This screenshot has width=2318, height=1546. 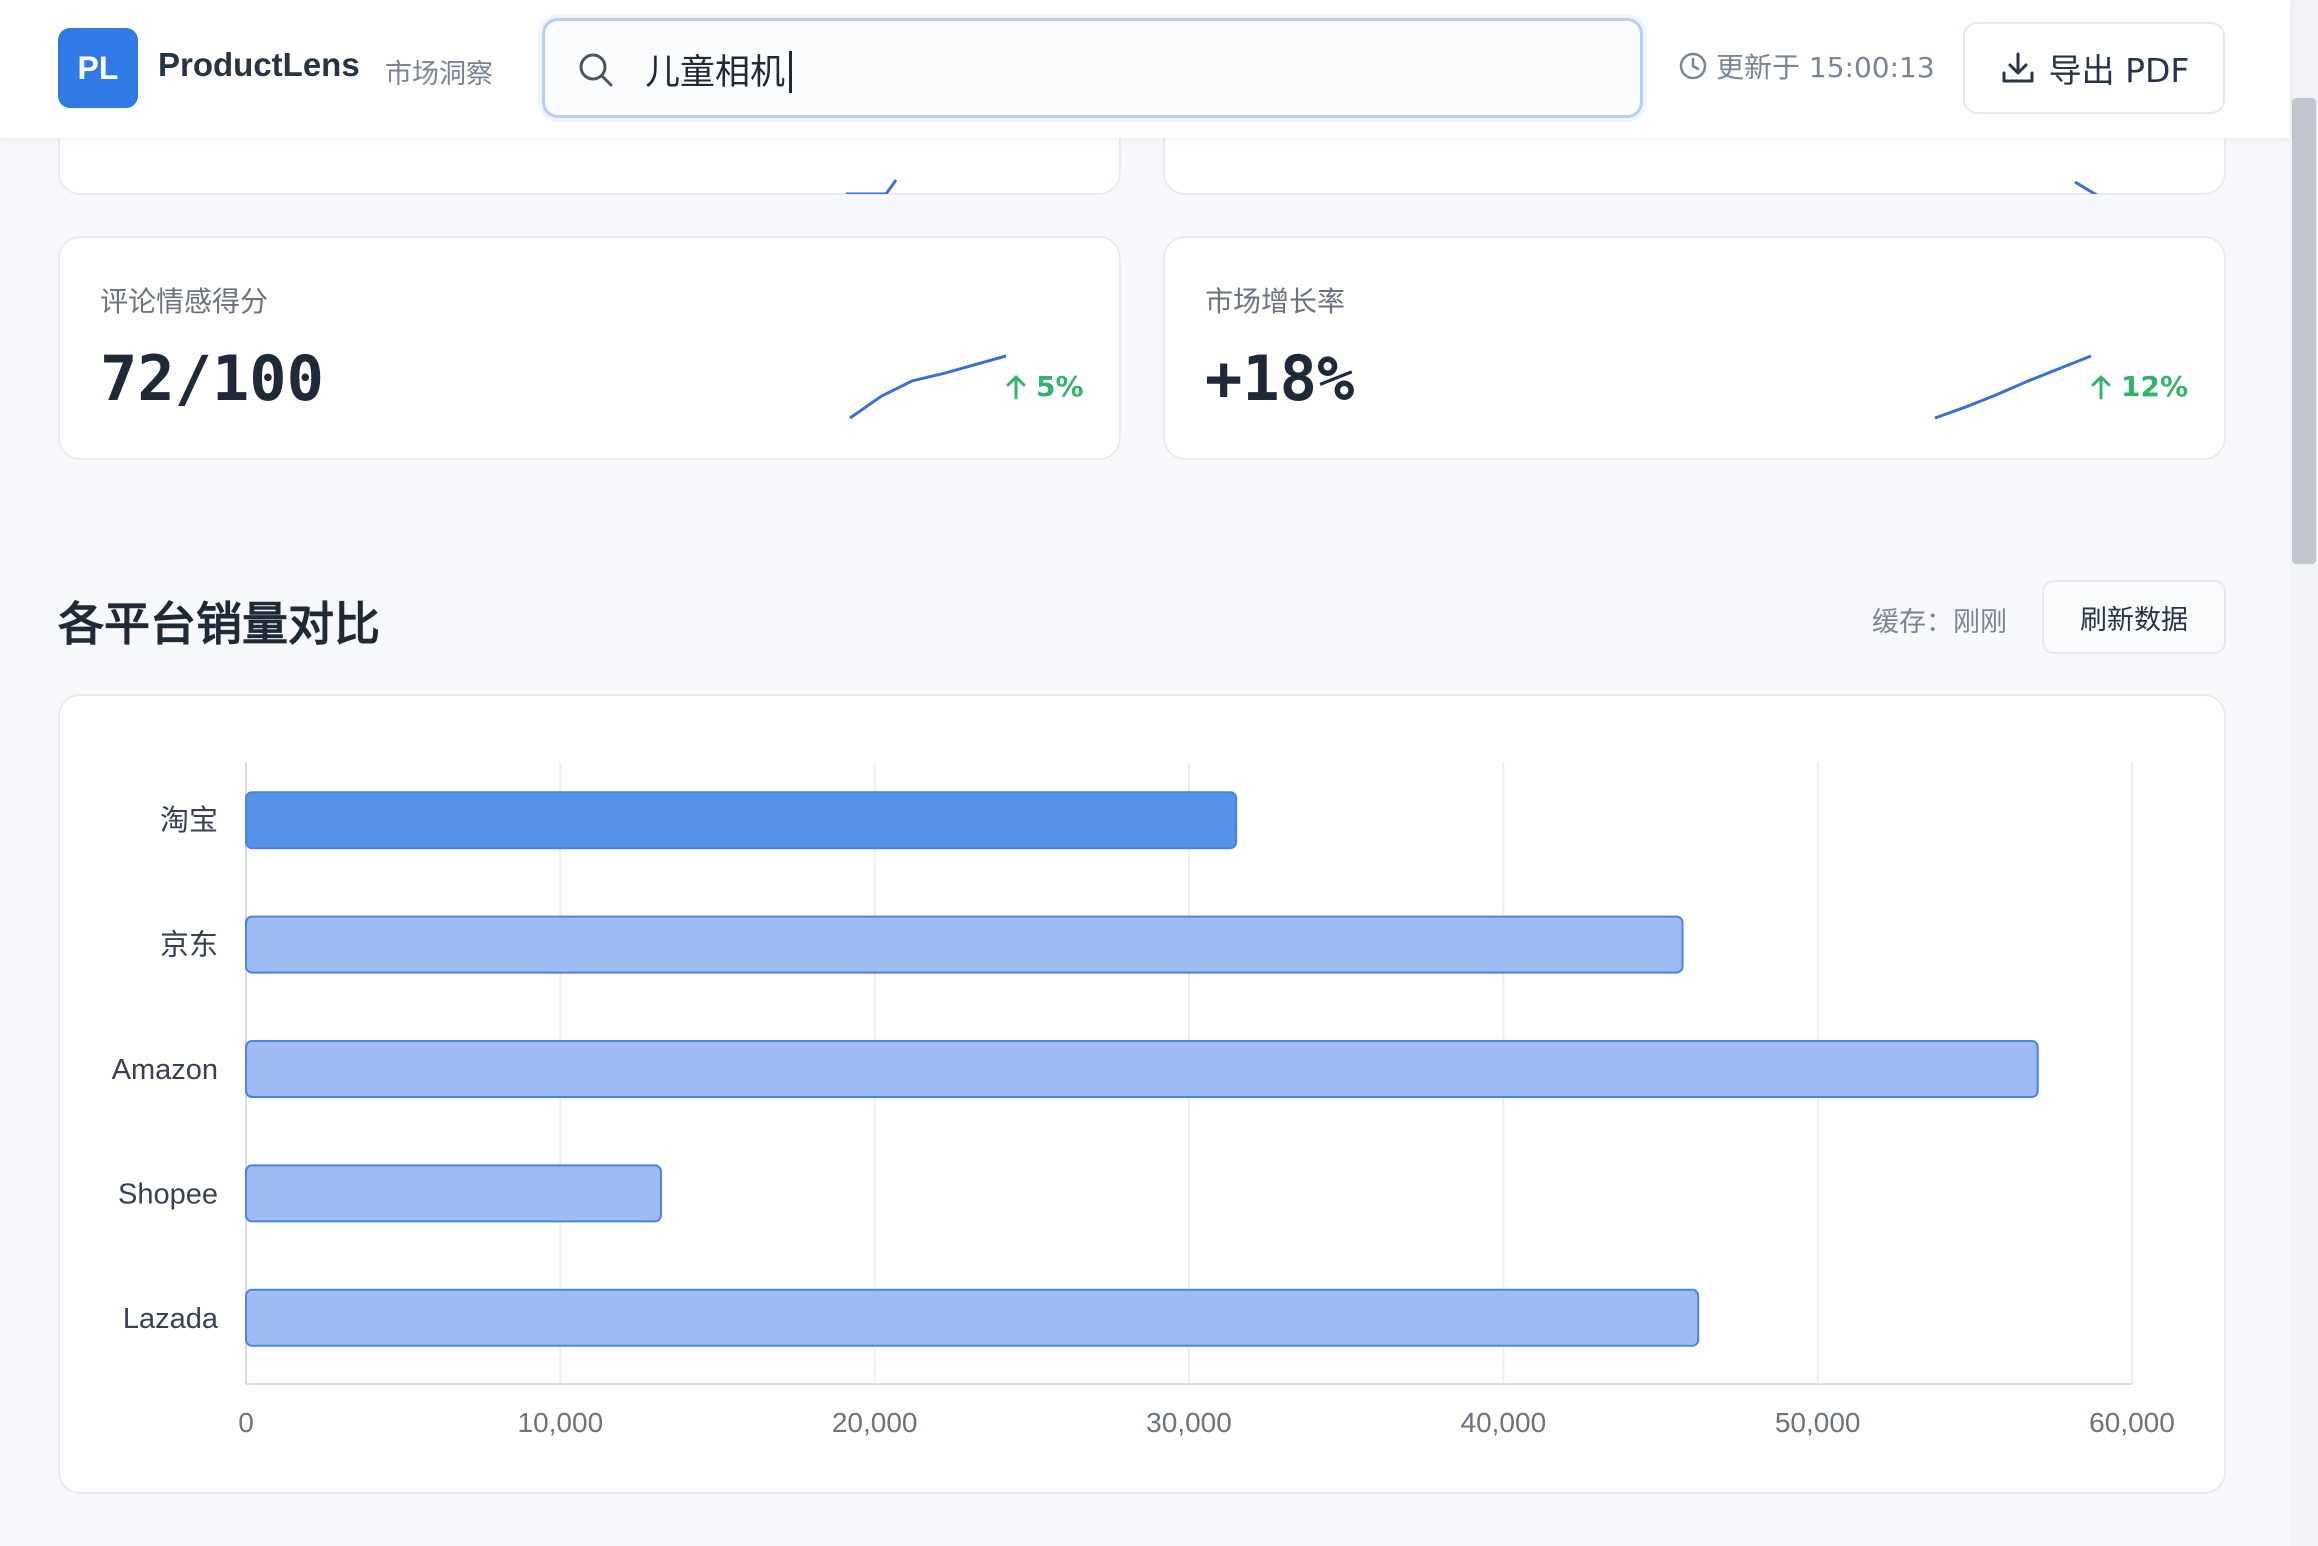 What do you see at coordinates (1280, 378) in the screenshot?
I see `kpi-value: +18%` at bounding box center [1280, 378].